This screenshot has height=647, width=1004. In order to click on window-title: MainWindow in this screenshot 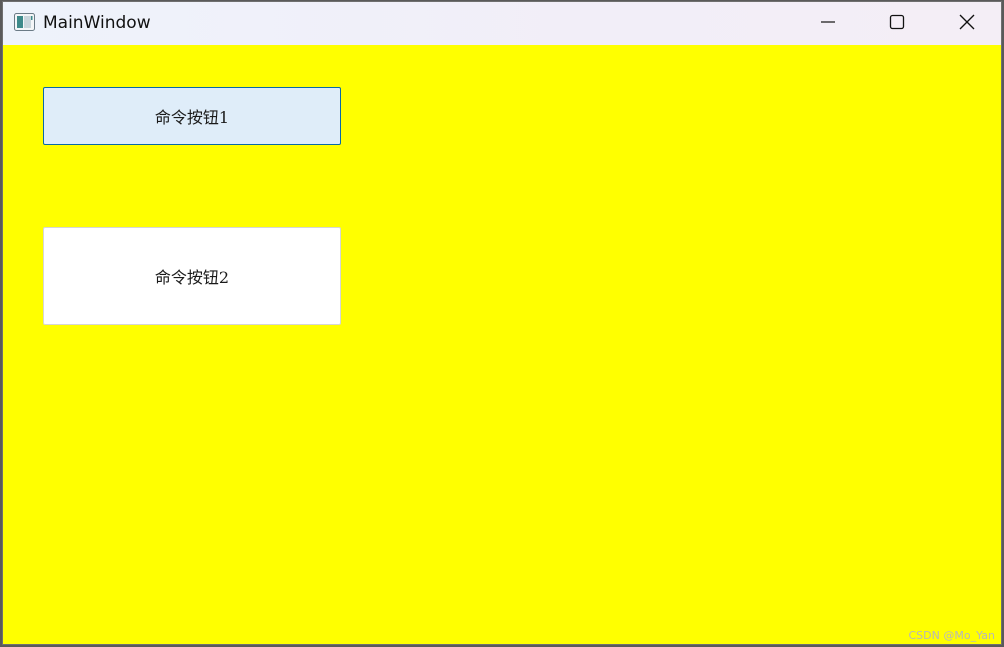, I will do `click(97, 23)`.